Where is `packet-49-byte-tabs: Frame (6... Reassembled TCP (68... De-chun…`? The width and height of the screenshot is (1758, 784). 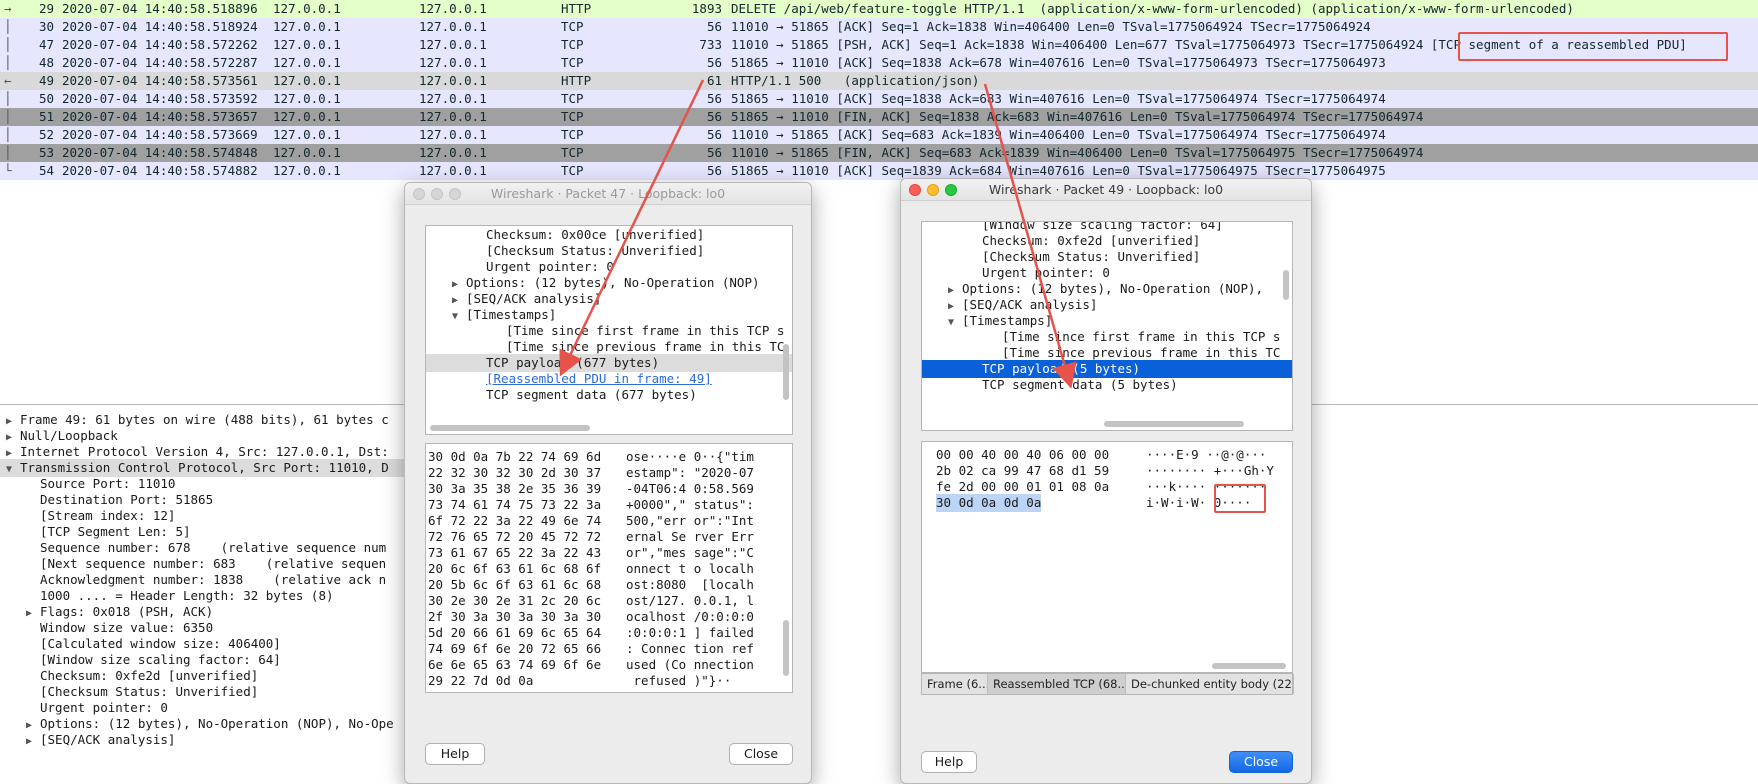 packet-49-byte-tabs: Frame (6... Reassembled TCP (68... De-chun… is located at coordinates (1107, 684).